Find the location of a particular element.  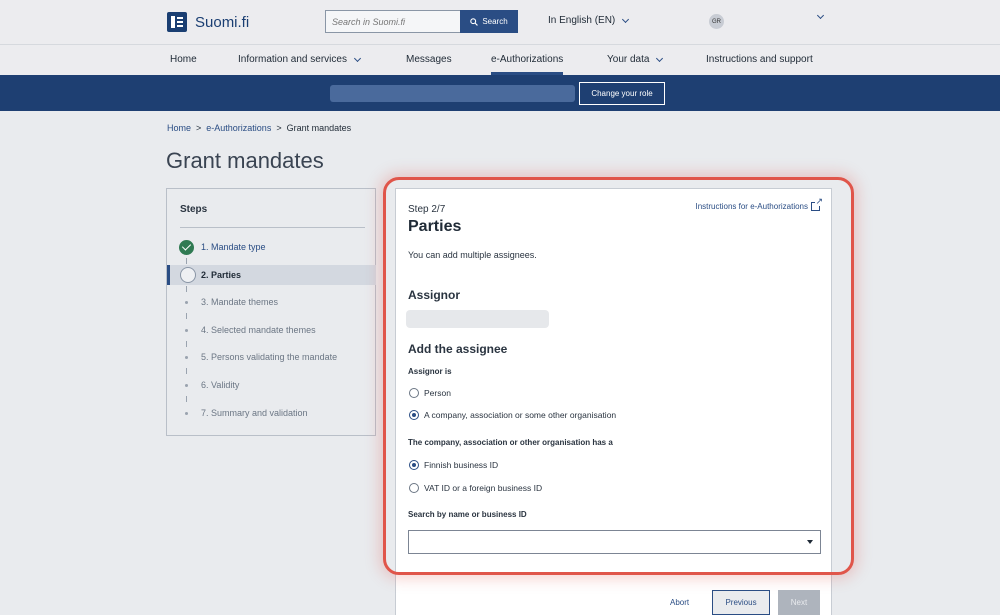

nav-your-data: Your data is located at coordinates (635, 59).